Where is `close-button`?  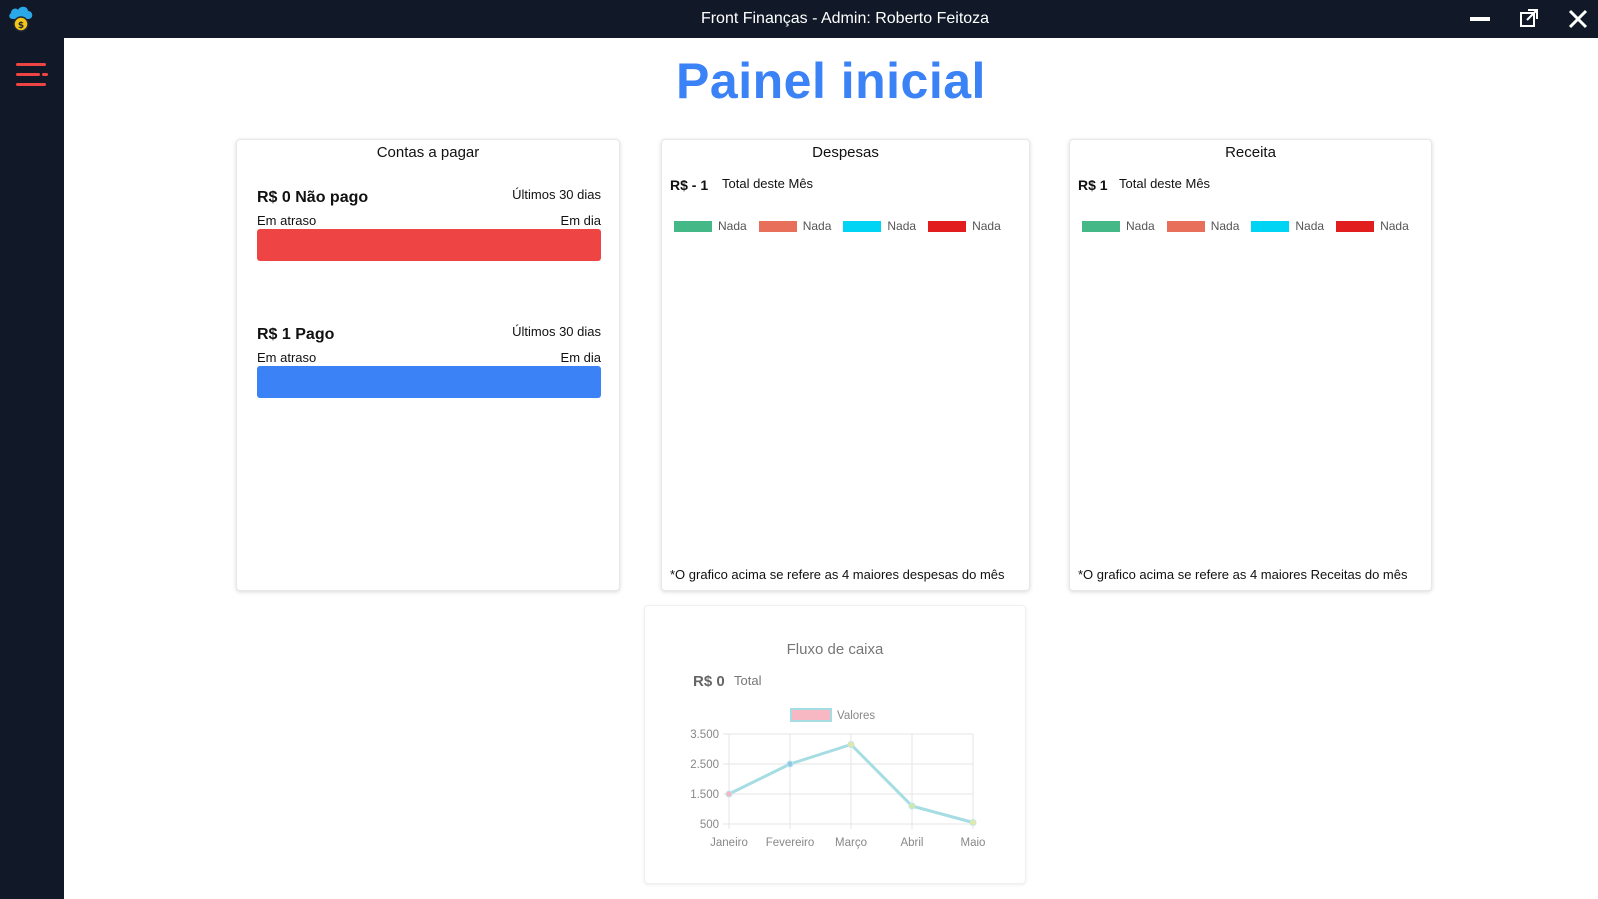 close-button is located at coordinates (1578, 19).